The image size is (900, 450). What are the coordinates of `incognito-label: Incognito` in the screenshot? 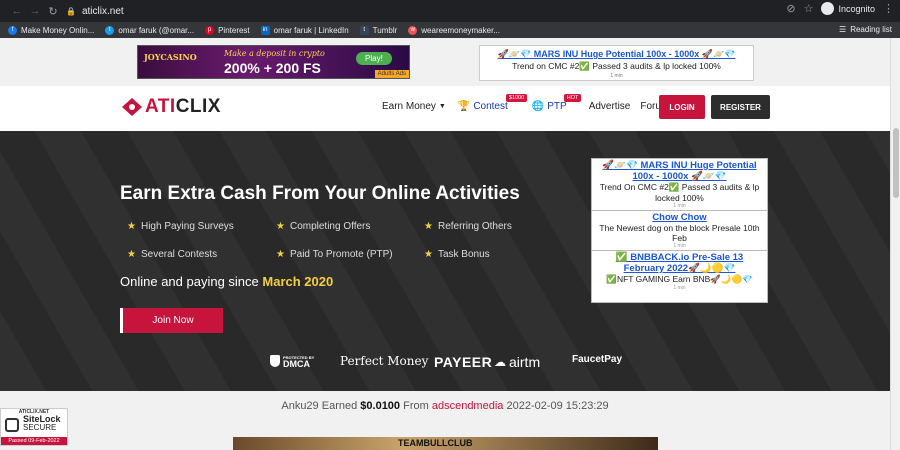 It's located at (856, 8).